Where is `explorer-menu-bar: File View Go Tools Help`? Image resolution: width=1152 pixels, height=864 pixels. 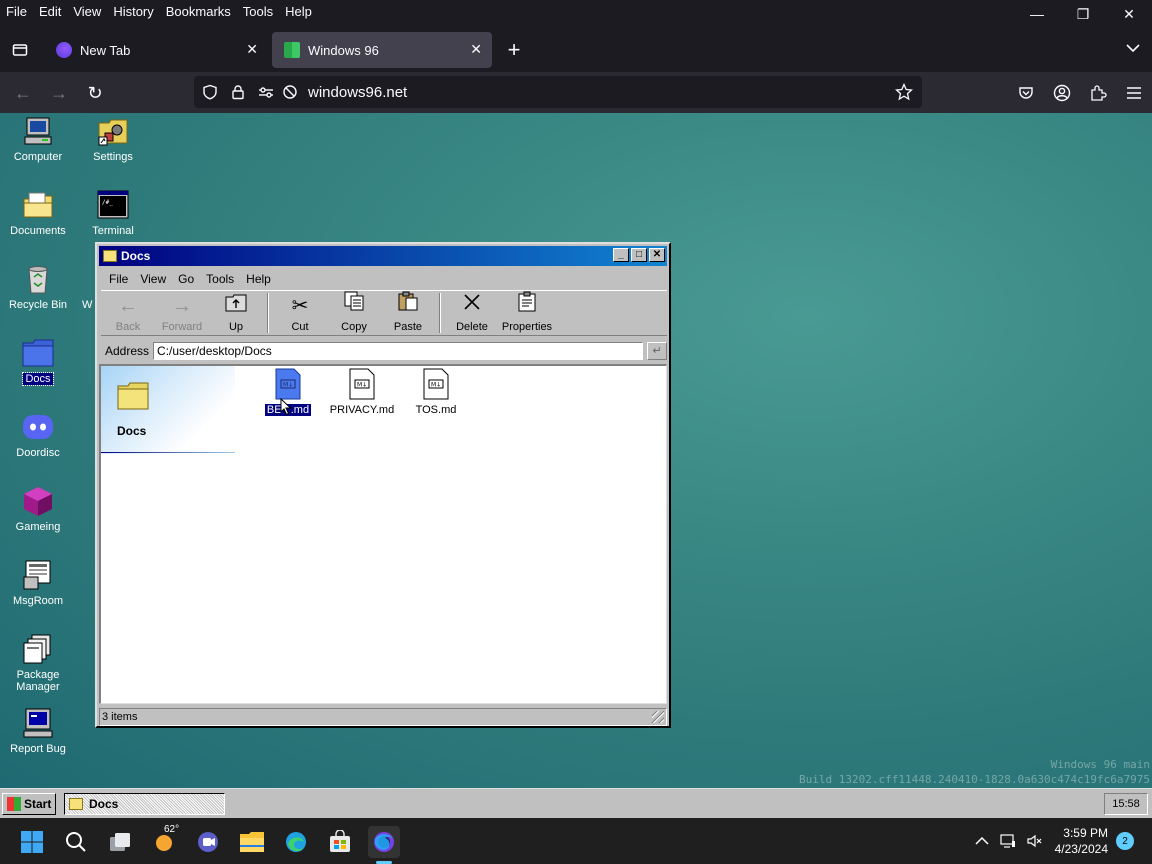
explorer-menu-bar: File View Go Tools Help is located at coordinates (190, 279).